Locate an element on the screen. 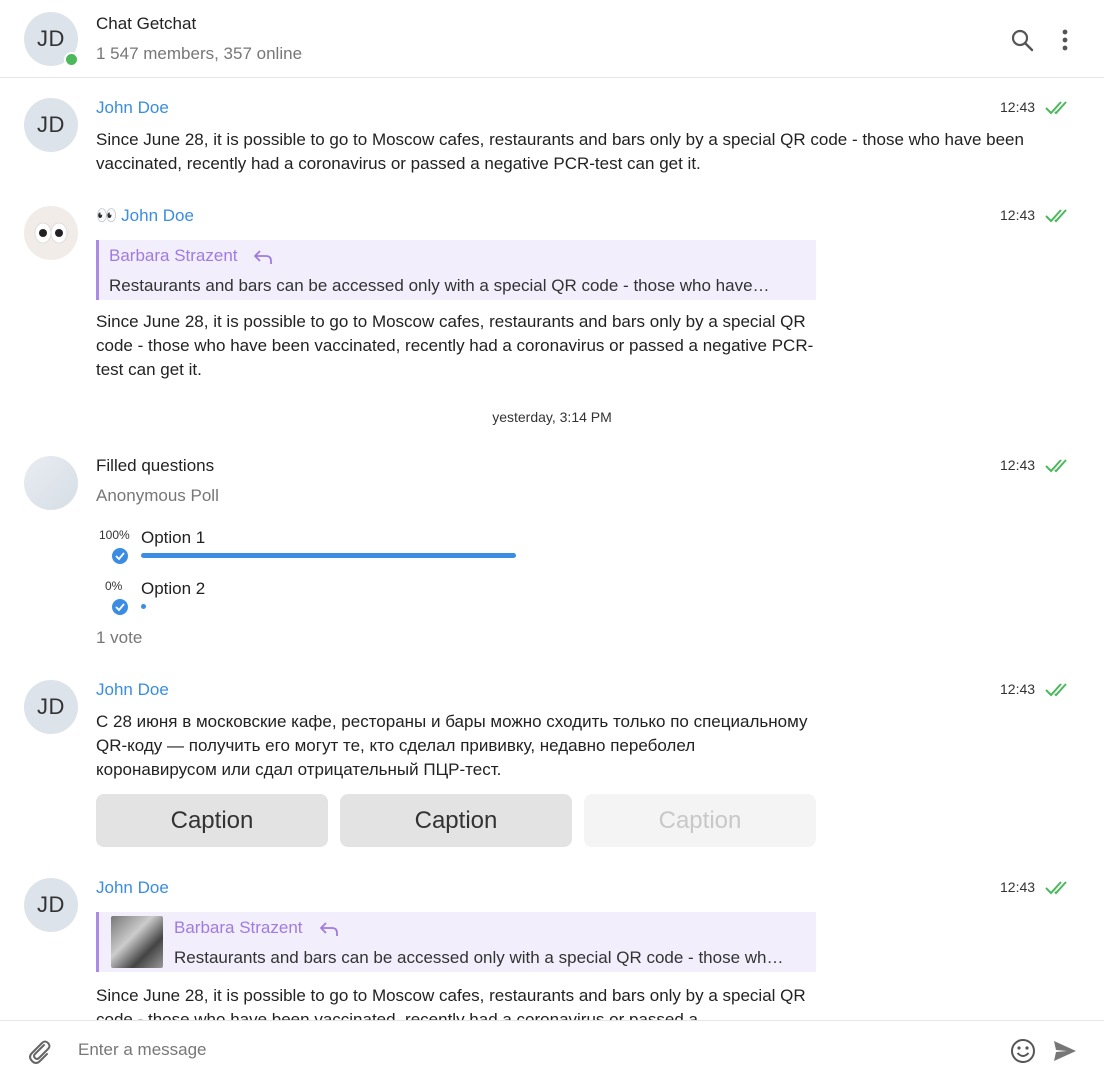  chat-title: Chat Getchat is located at coordinates (146, 24).